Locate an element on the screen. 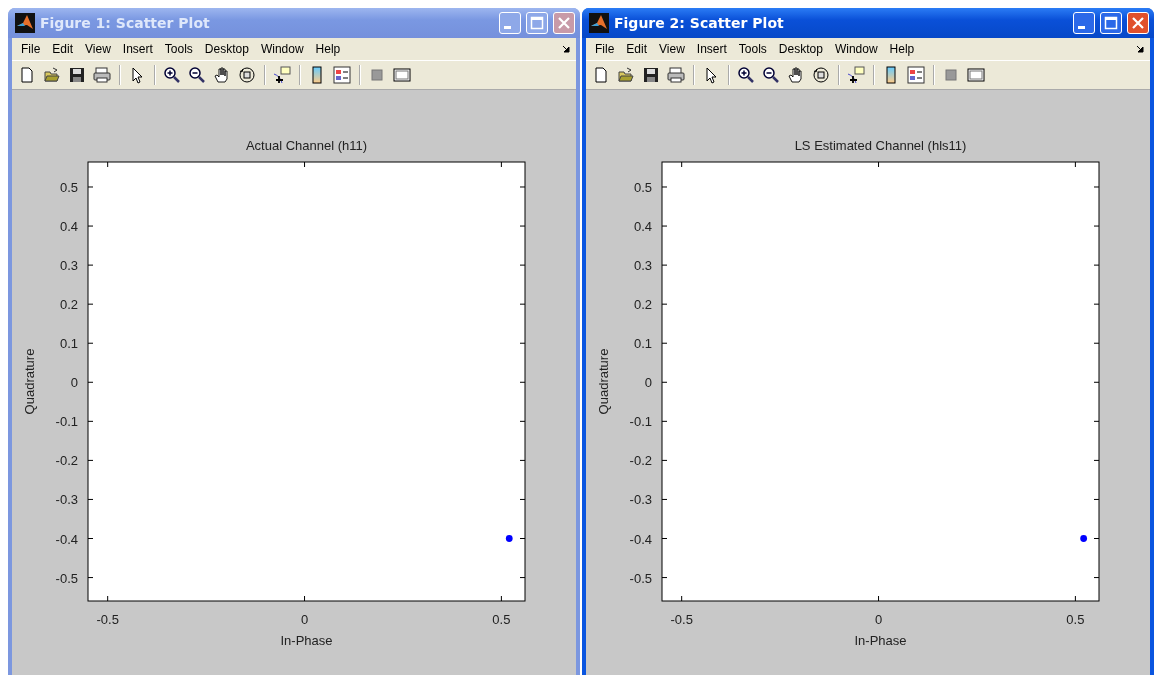 The height and width of the screenshot is (675, 1154). window-title: Figure 2: Scatter Plot is located at coordinates (699, 23).